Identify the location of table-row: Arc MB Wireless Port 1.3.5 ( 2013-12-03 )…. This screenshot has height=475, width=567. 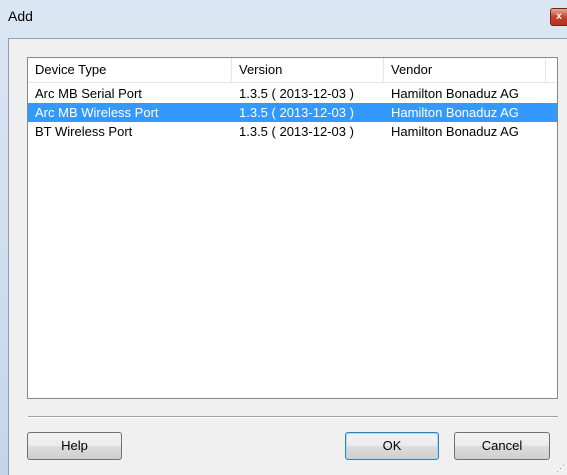
(292, 112).